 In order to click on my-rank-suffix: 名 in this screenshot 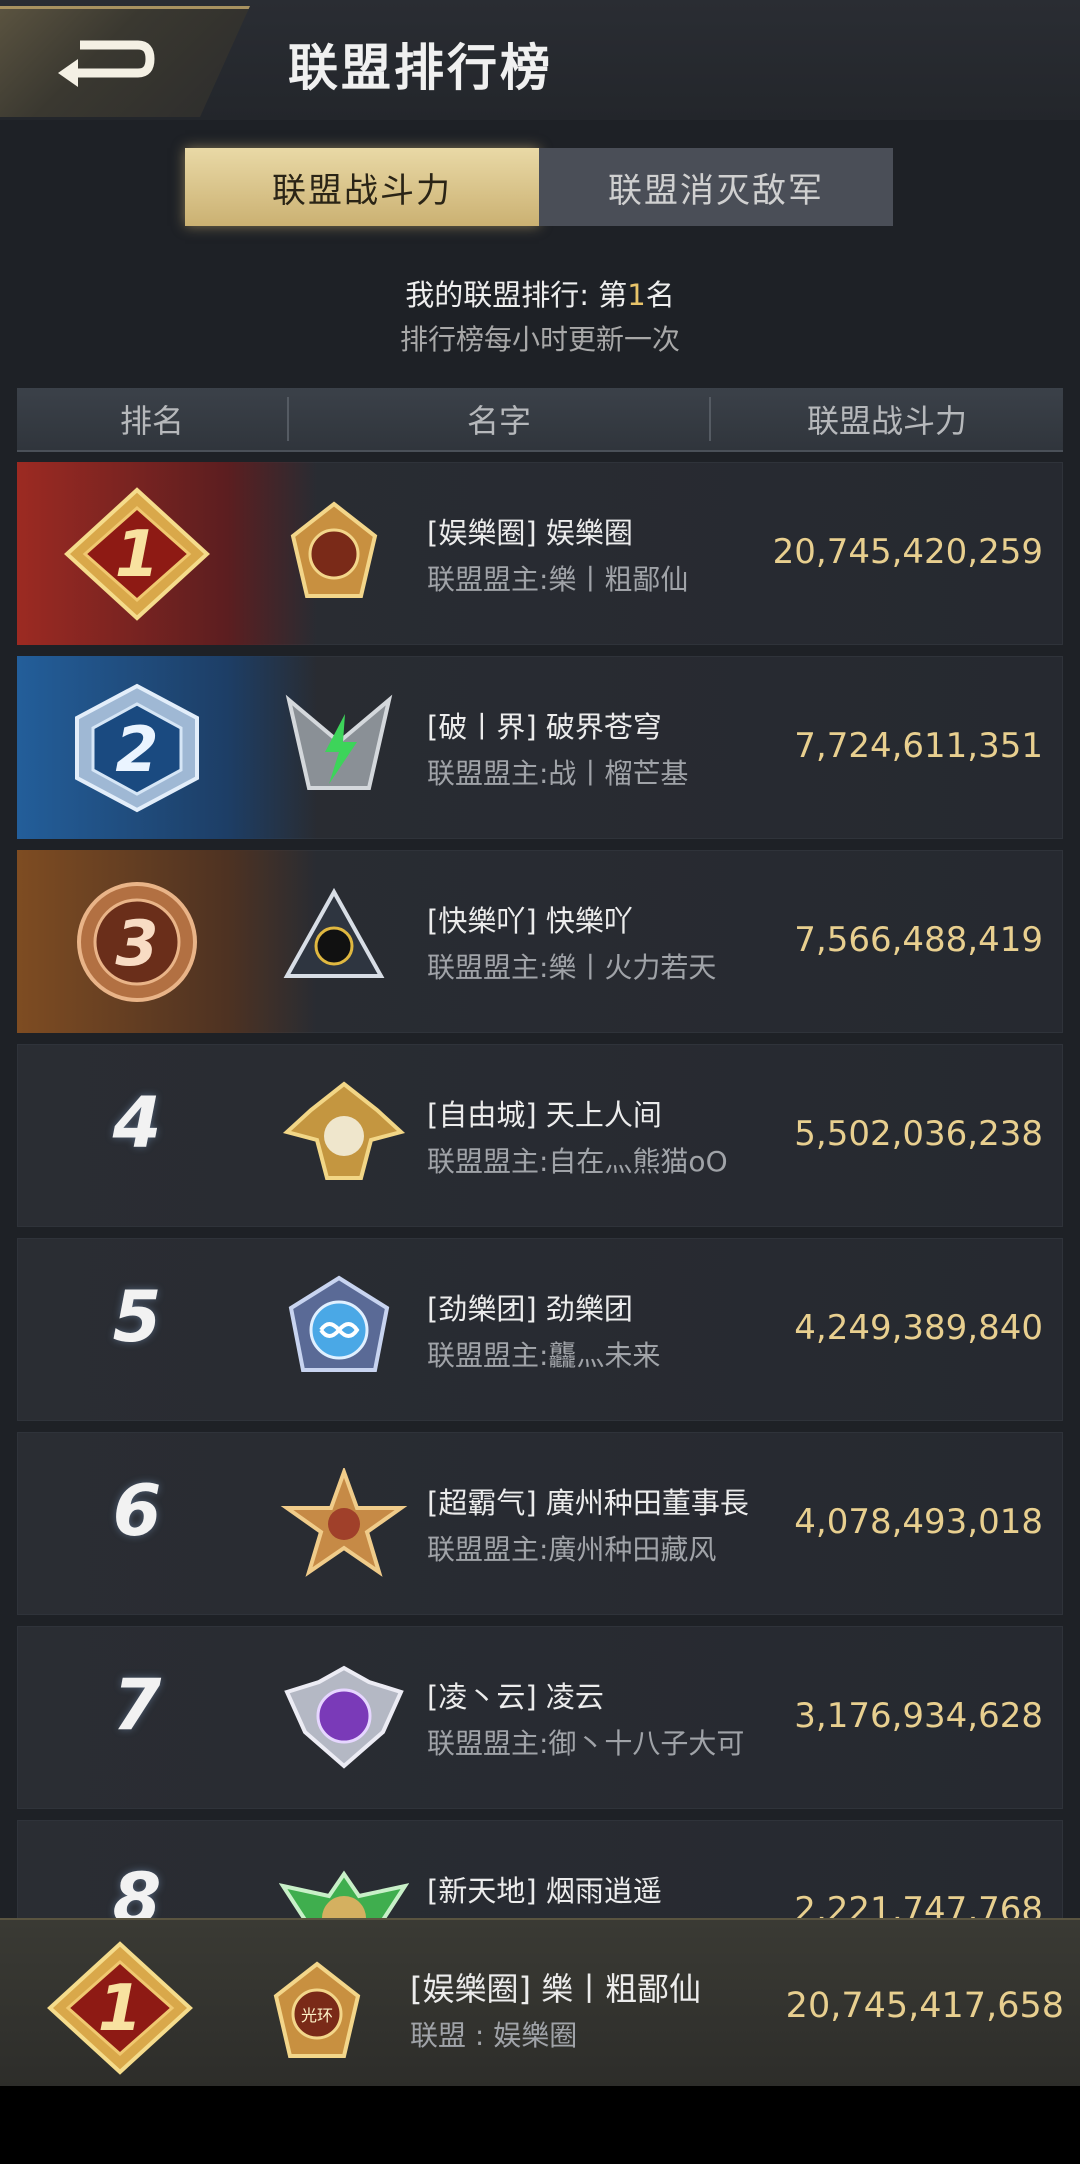, I will do `click(660, 295)`.